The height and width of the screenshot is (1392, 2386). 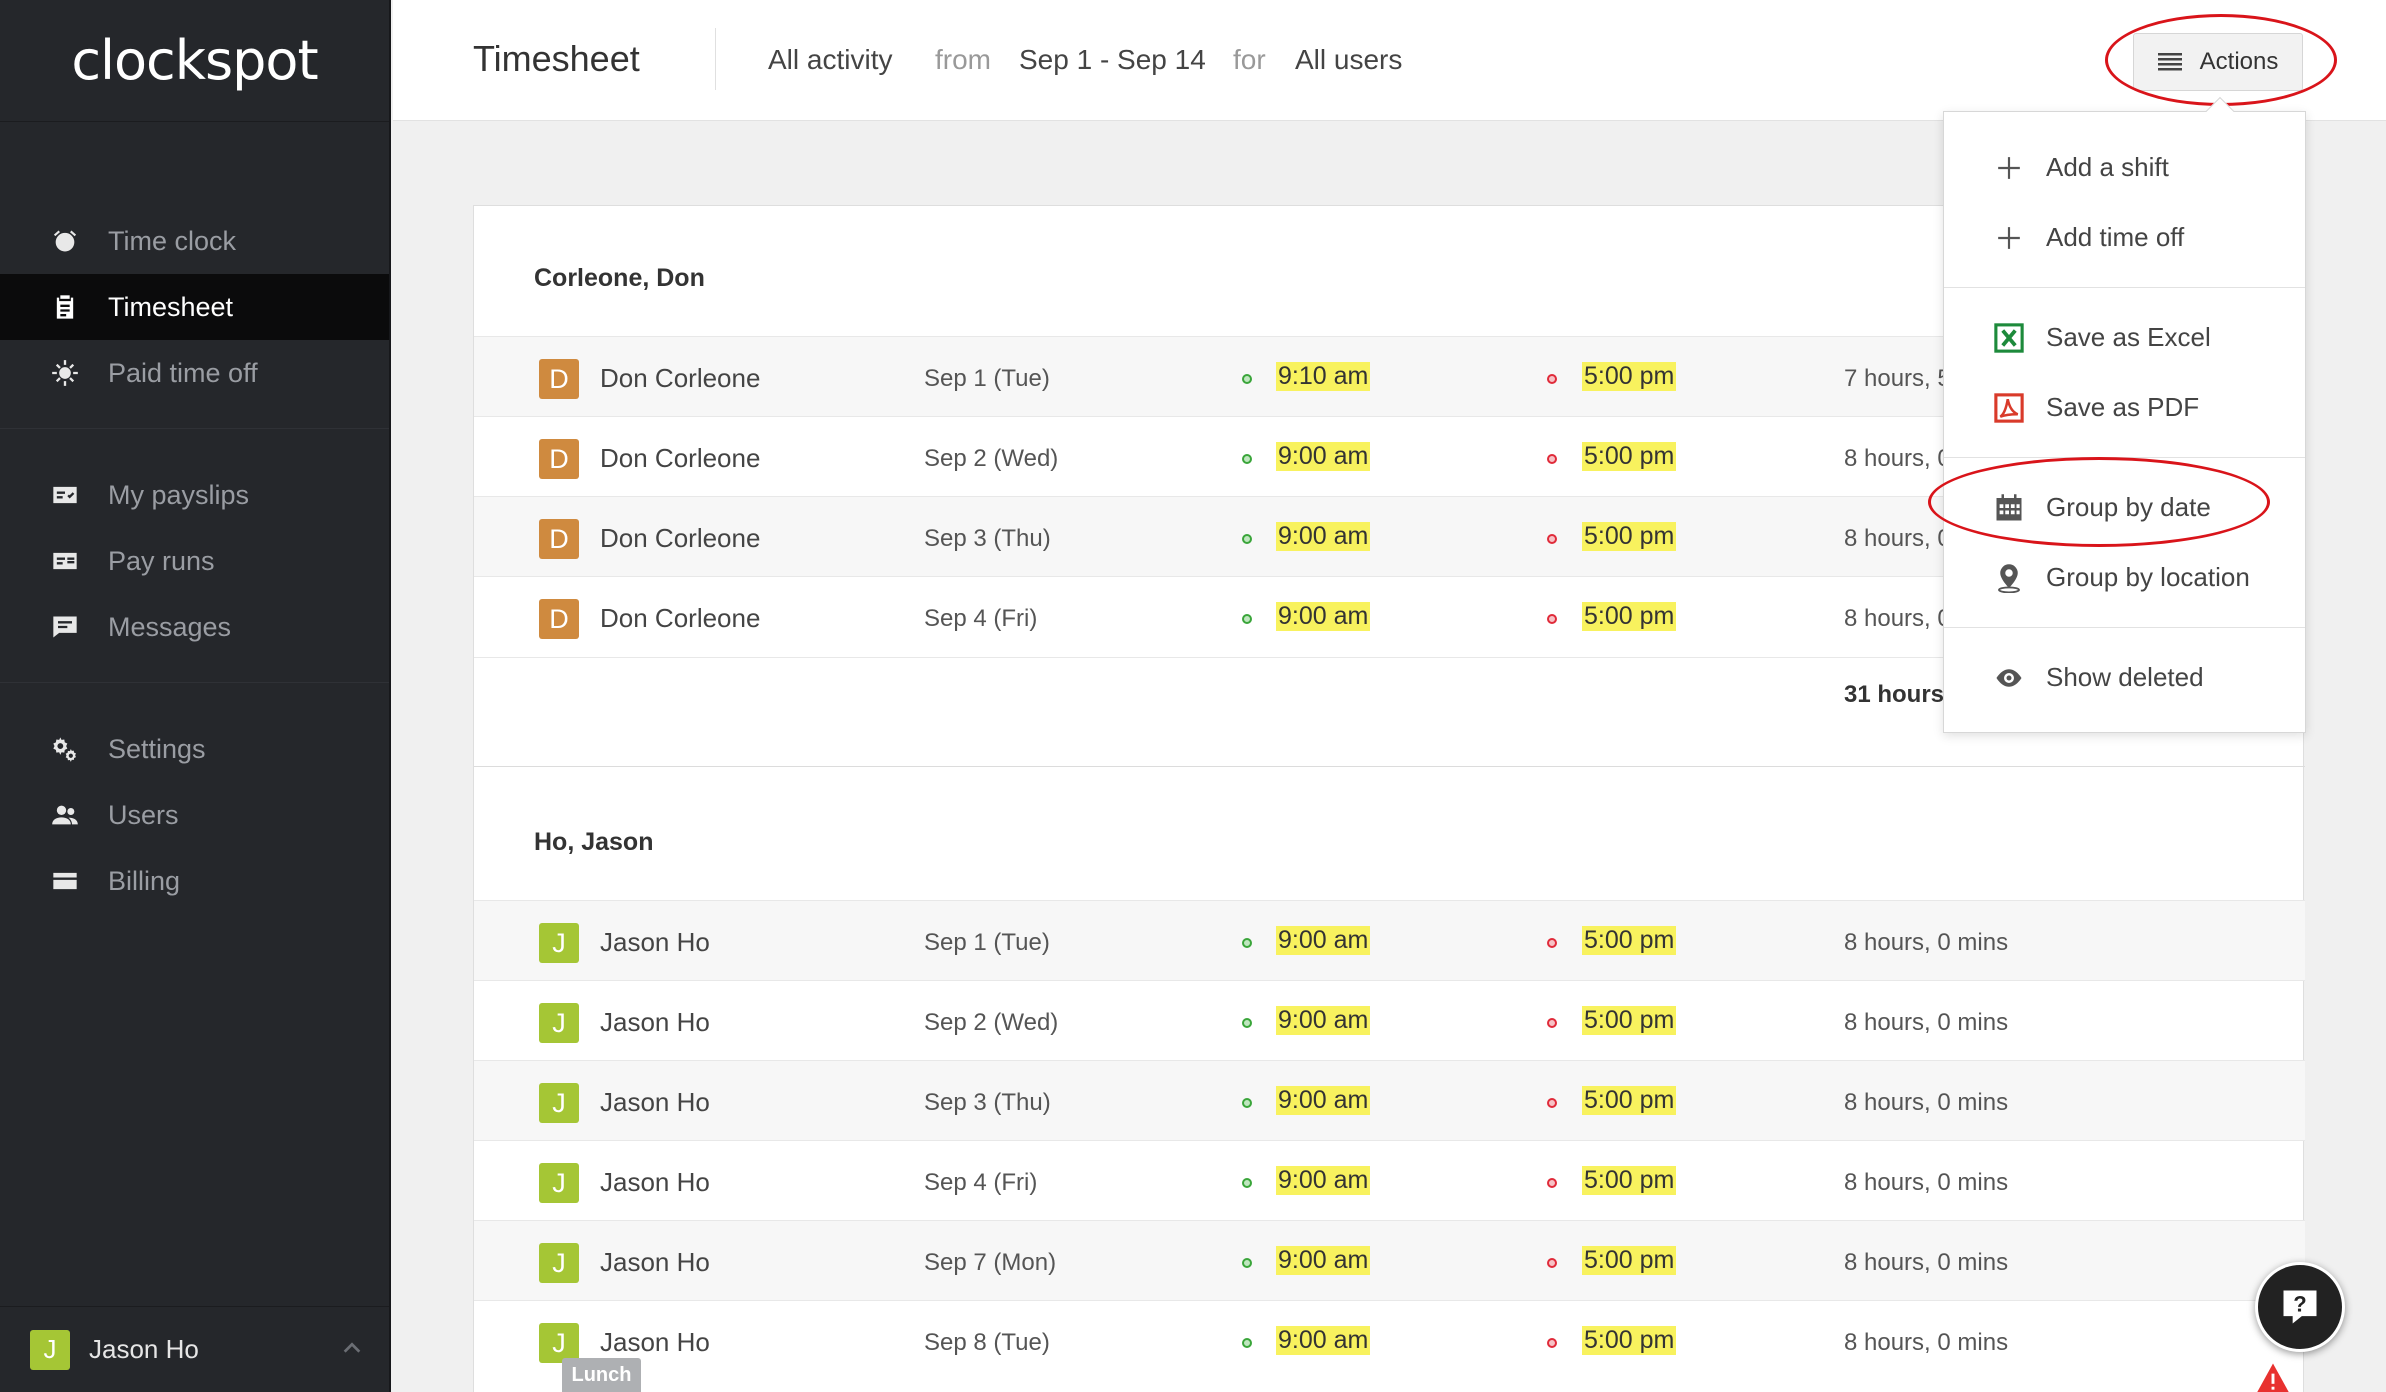 I want to click on plus-icon, so click(x=2009, y=168).